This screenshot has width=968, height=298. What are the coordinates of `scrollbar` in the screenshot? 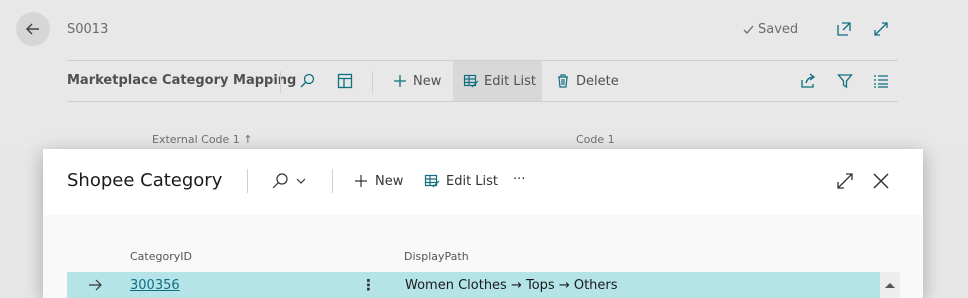 It's located at (890, 285).